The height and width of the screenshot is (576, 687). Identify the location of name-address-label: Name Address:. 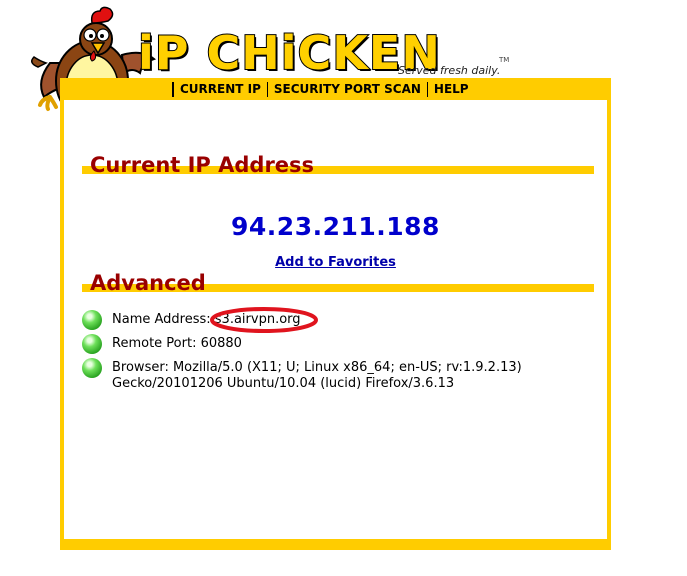
(163, 319).